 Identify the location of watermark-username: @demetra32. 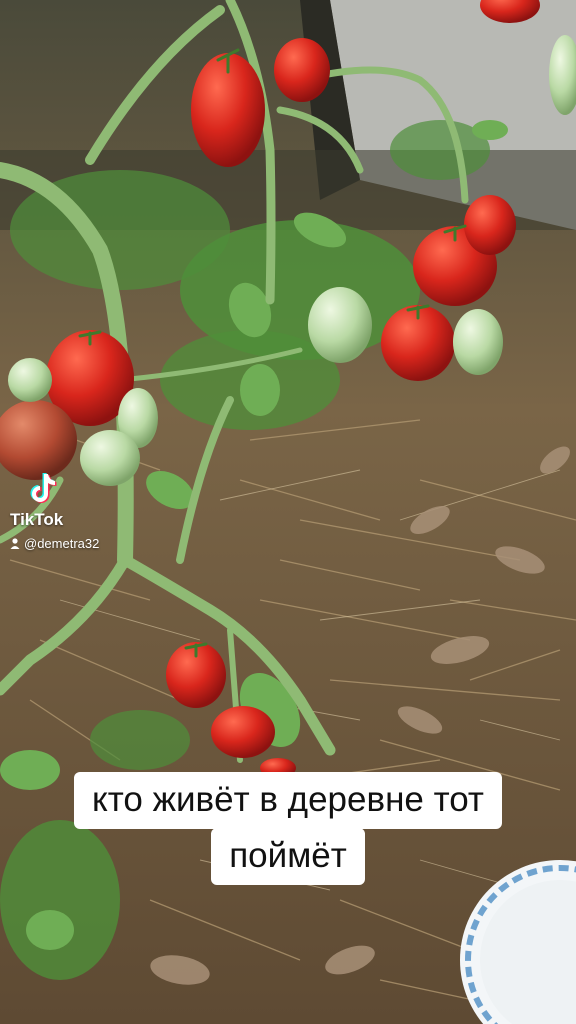
(62, 543).